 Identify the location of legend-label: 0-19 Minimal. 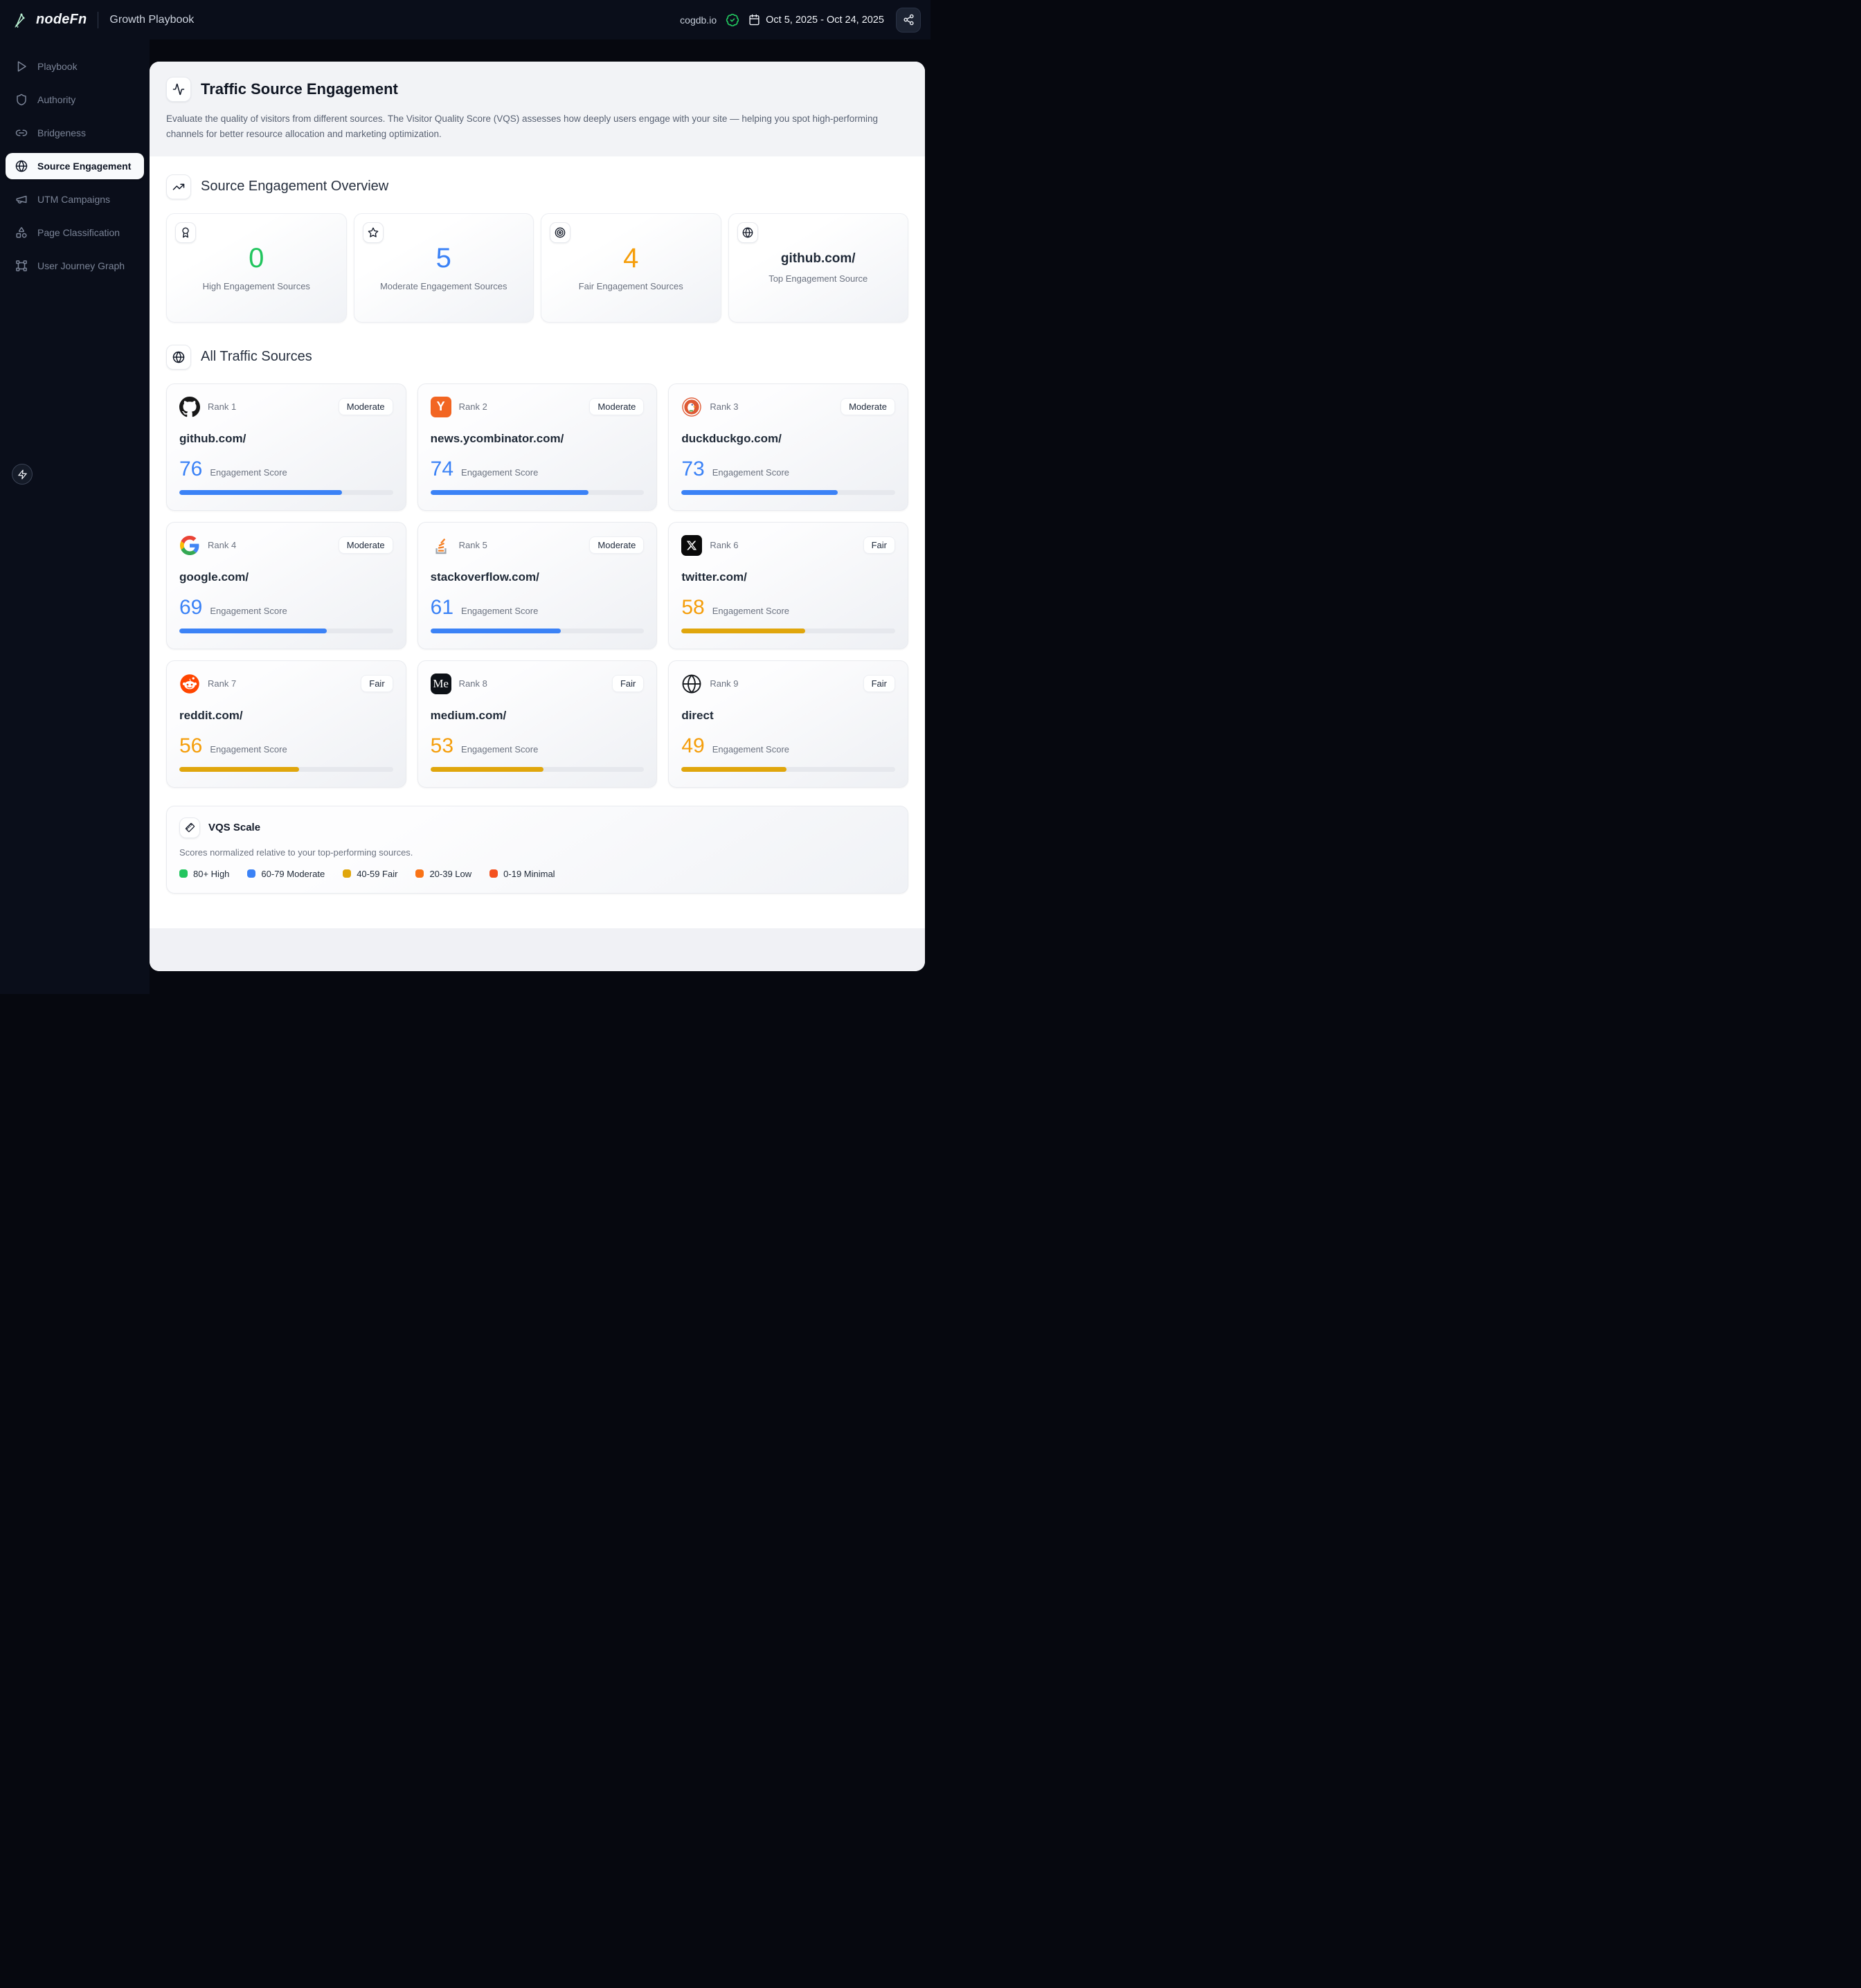
(529, 873).